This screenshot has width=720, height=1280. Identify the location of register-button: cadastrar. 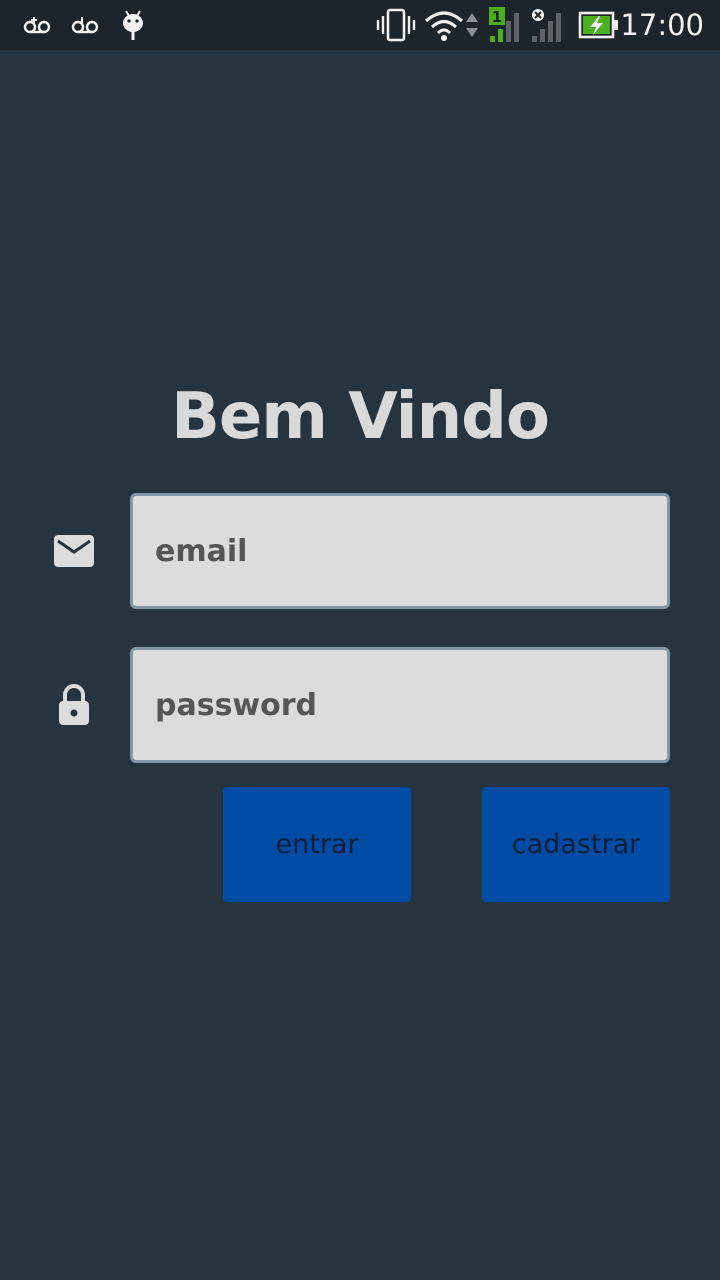
(576, 844).